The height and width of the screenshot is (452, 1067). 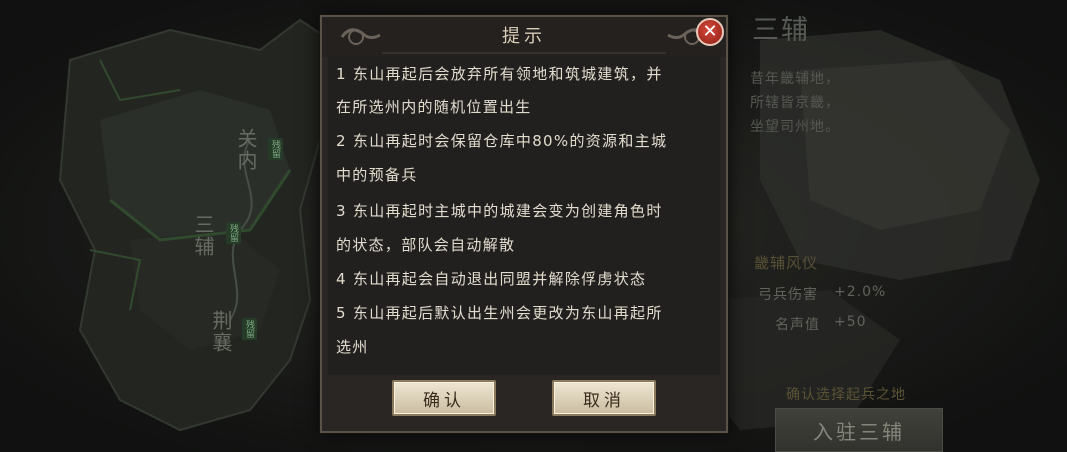 What do you see at coordinates (499, 74) in the screenshot?
I see `tip-line: 1 东山再起后会放弃所有领地和筑城建筑，并` at bounding box center [499, 74].